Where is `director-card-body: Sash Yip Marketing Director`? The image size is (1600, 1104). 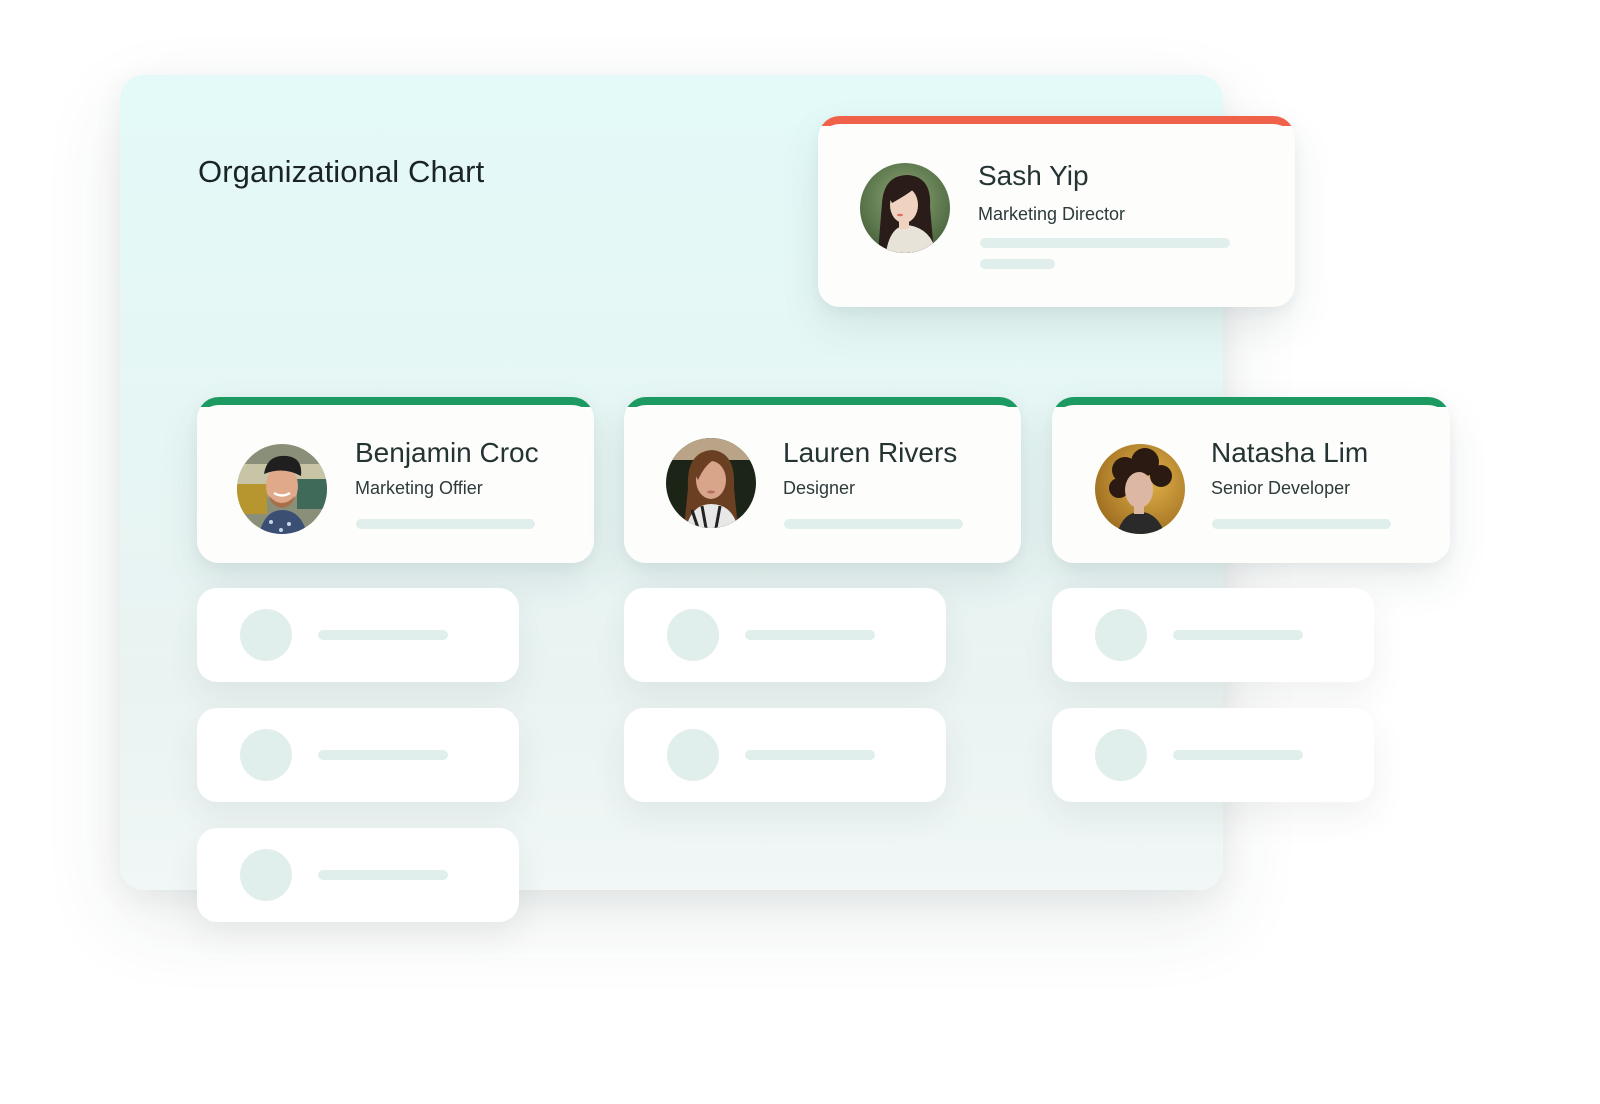
director-card-body: Sash Yip Marketing Director is located at coordinates (1056, 215).